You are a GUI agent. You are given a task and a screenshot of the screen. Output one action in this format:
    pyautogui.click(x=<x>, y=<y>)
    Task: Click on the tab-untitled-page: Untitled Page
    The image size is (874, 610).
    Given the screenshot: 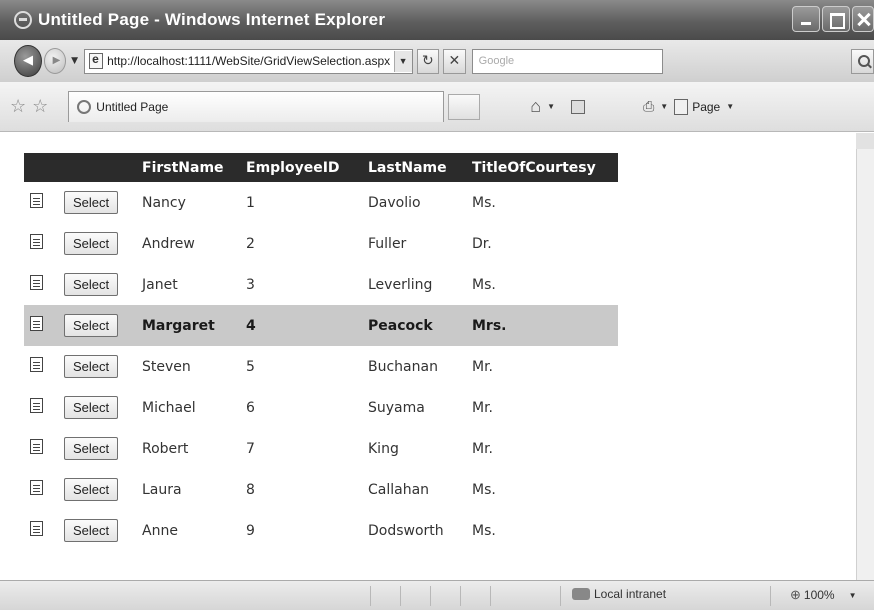 What is the action you would take?
    pyautogui.click(x=256, y=106)
    